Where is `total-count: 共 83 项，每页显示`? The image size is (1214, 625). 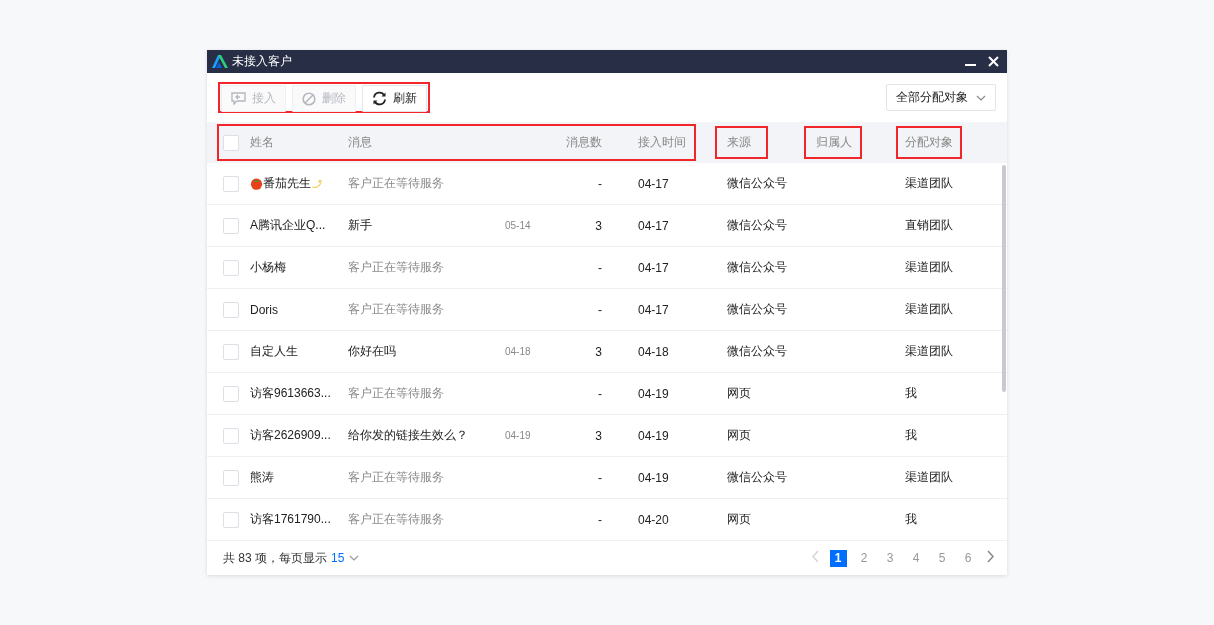
total-count: 共 83 项，每页显示 is located at coordinates (275, 558).